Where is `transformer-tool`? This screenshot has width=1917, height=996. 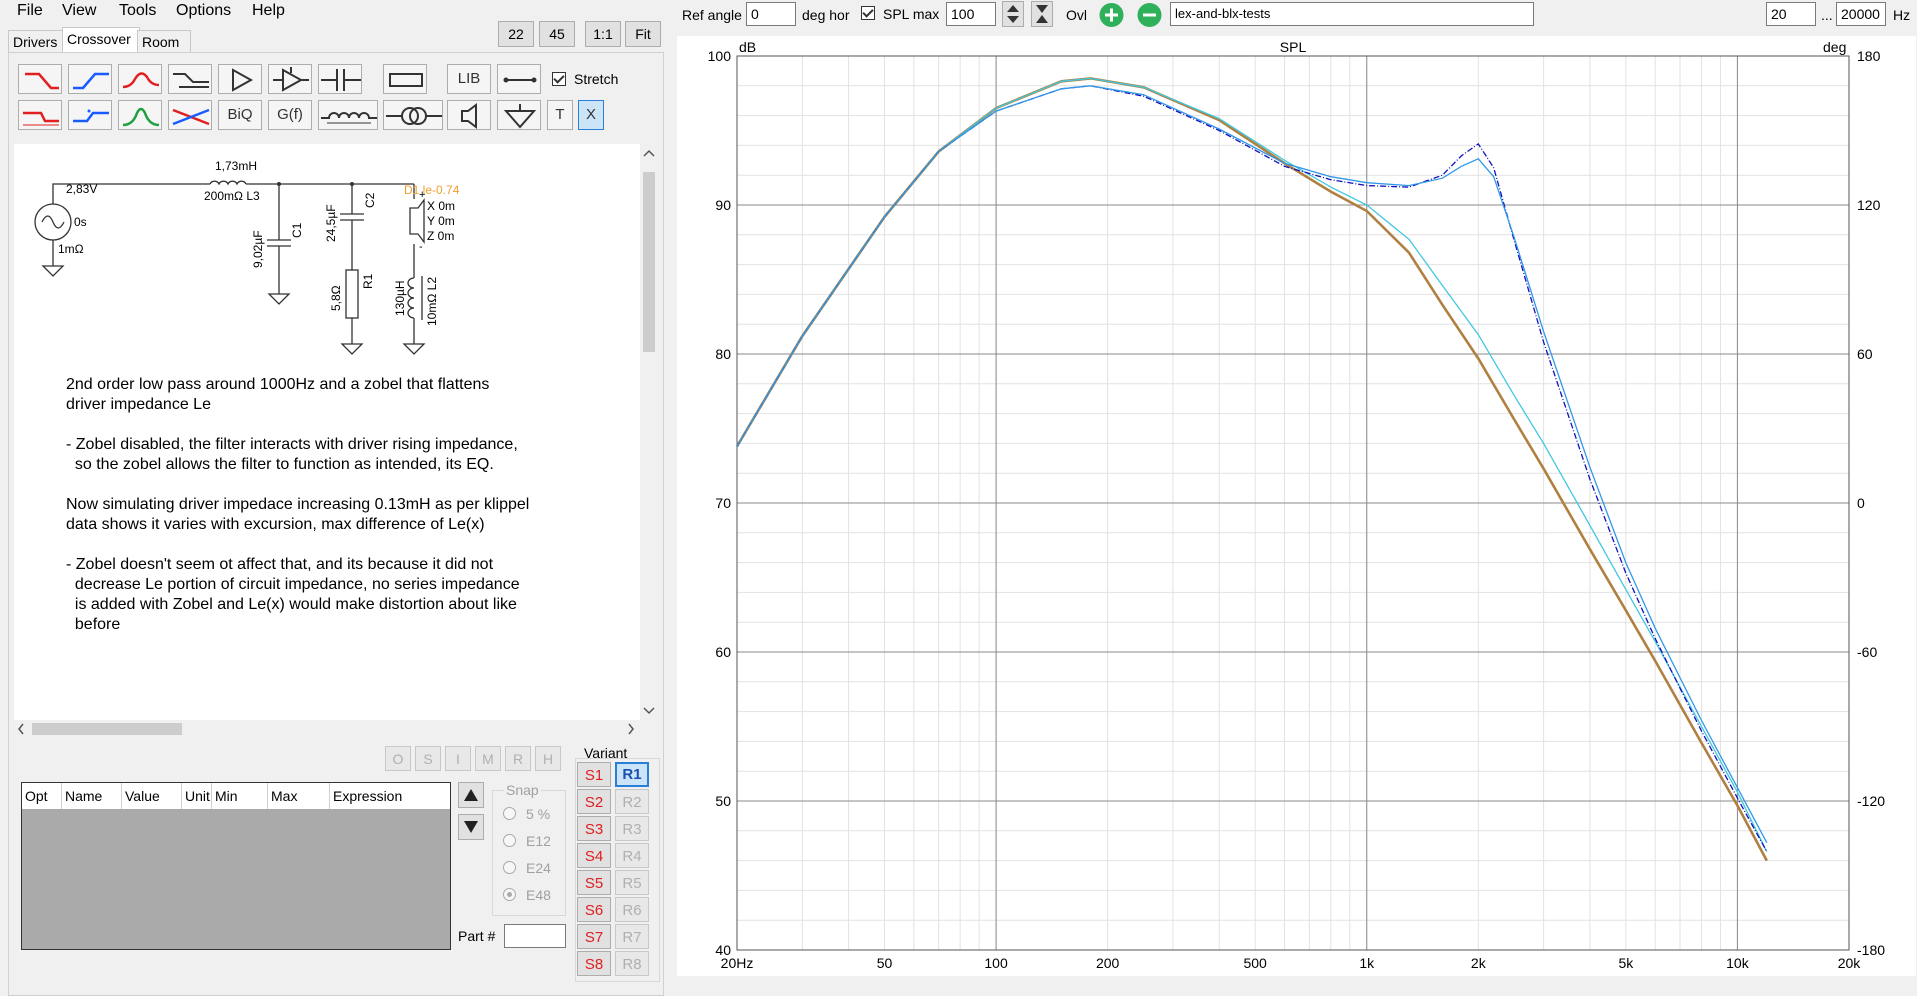
transformer-tool is located at coordinates (413, 115).